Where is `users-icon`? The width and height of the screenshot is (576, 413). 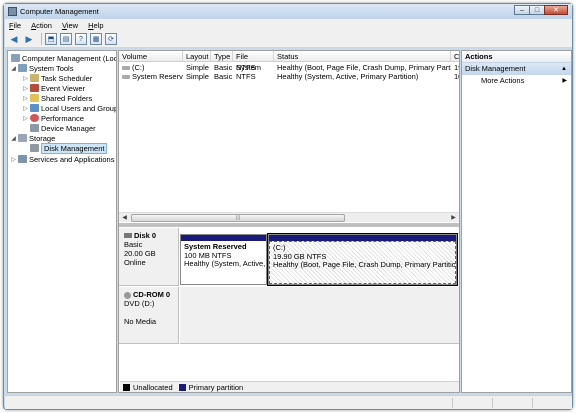
users-icon is located at coordinates (34, 108).